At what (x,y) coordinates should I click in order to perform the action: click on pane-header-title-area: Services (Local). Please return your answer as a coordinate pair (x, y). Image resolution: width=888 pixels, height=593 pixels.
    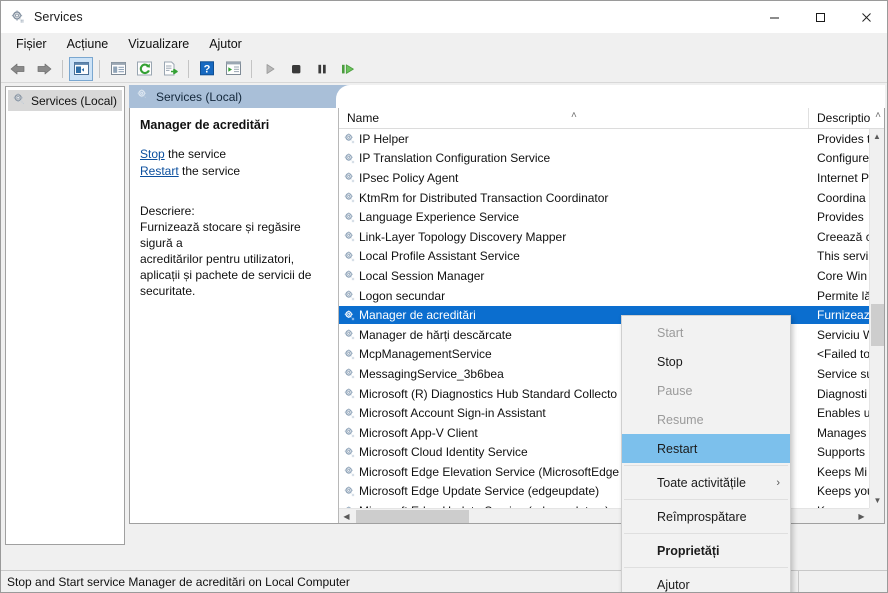
    Looking at the image, I should click on (232, 96).